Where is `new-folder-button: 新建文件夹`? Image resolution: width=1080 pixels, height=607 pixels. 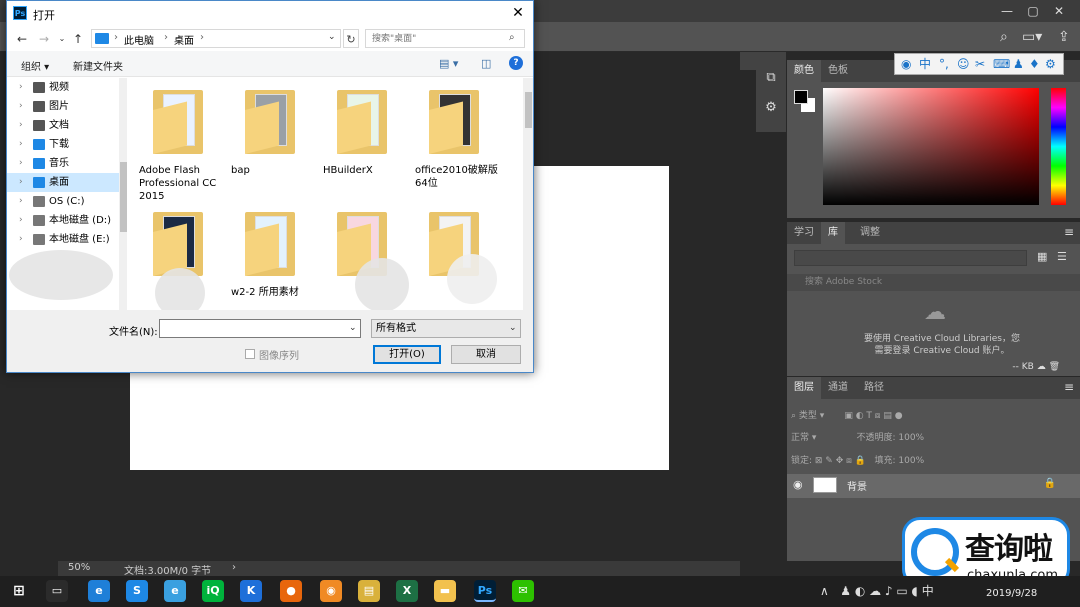 new-folder-button: 新建文件夹 is located at coordinates (98, 65).